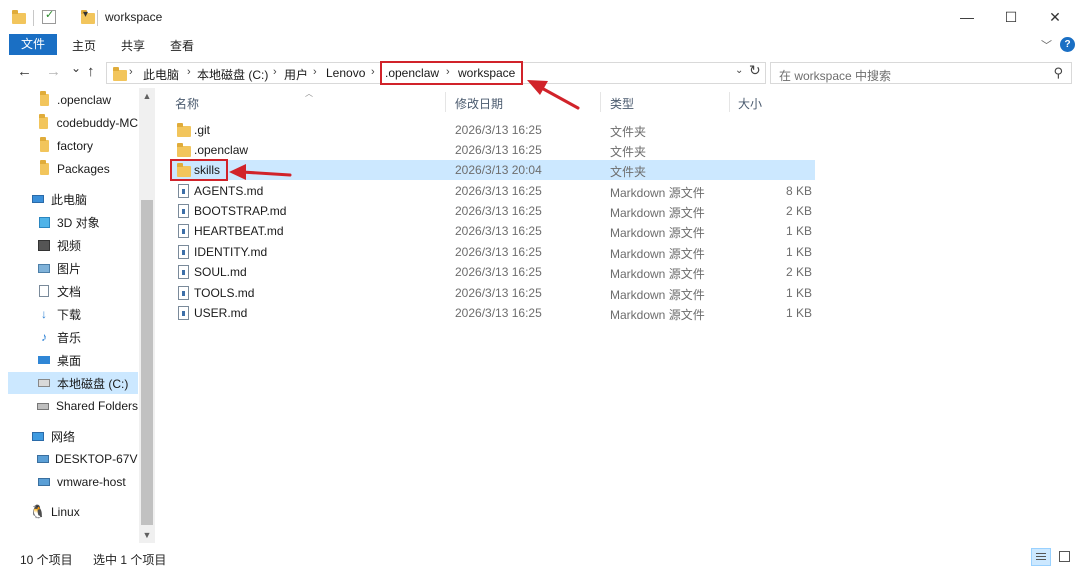 This screenshot has width=1080, height=569. I want to click on customize-toolbar-icon: ▾, so click(85, 17).